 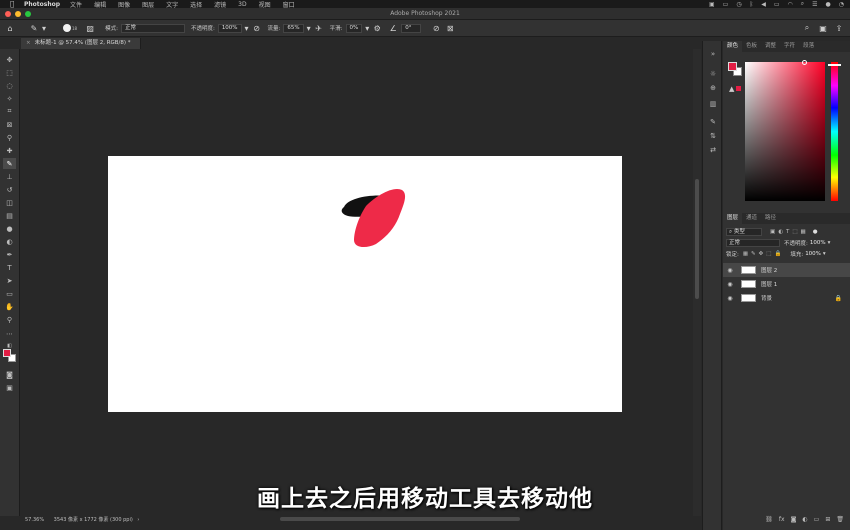 I want to click on clock-icon: ◷, so click(x=738, y=4).